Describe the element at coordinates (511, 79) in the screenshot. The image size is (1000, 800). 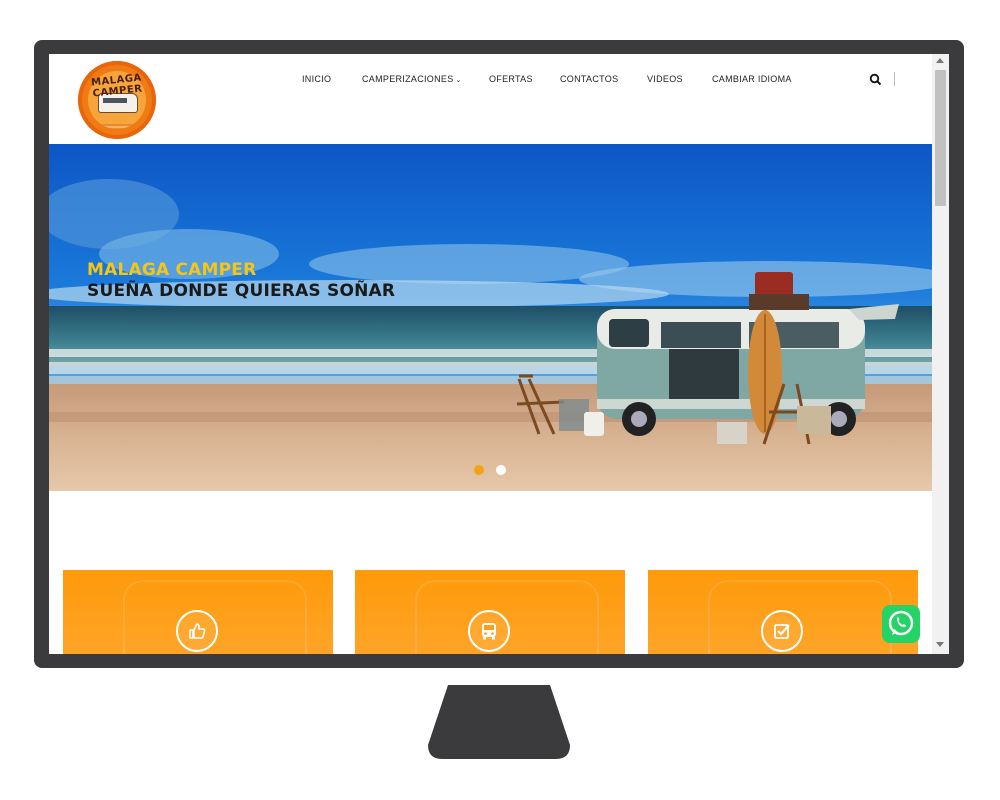
I see `nav-ofertas: OFERTAS` at that location.